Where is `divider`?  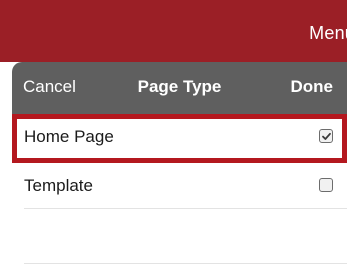
divider is located at coordinates (185, 263).